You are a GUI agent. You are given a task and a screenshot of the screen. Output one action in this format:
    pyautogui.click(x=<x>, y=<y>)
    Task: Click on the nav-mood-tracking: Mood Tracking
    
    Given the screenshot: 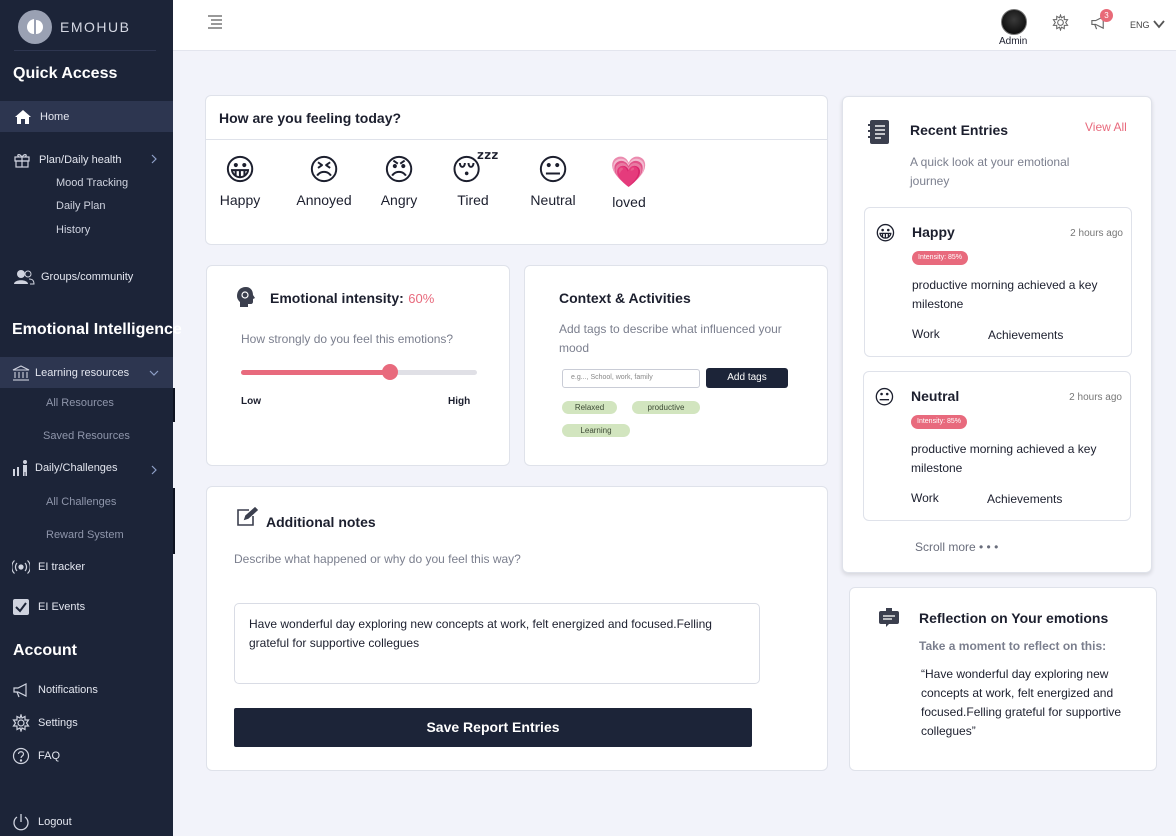 What is the action you would take?
    pyautogui.click(x=92, y=183)
    